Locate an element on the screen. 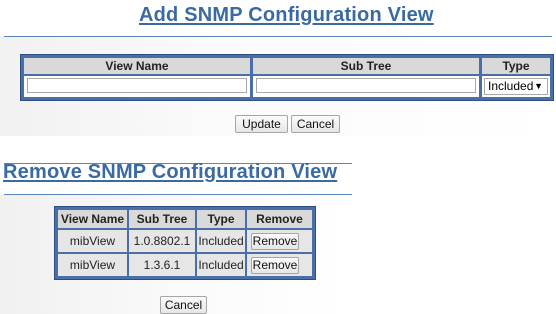 The width and height of the screenshot is (556, 314). remove-cancel-button: Cancel is located at coordinates (183, 305).